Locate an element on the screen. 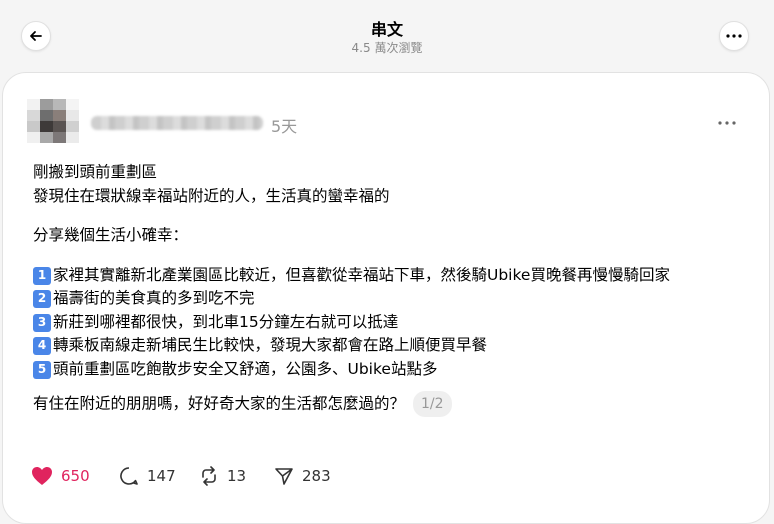 Image resolution: width=774 pixels, height=524 pixels. post-more-button is located at coordinates (727, 123).